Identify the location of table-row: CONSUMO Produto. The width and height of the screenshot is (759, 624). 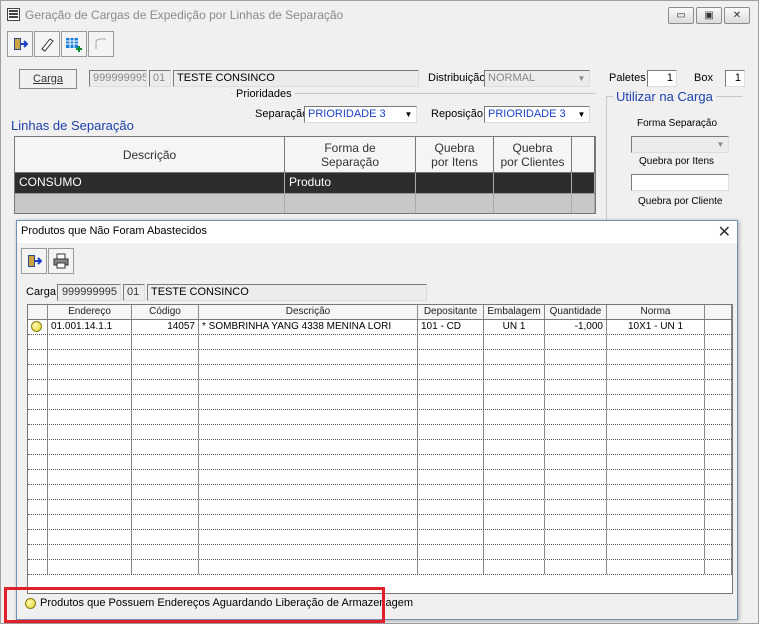
(305, 183).